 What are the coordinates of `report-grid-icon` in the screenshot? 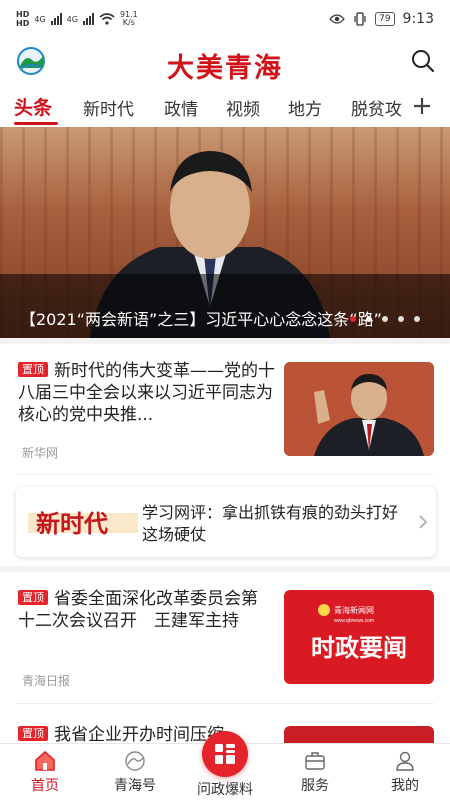 It's located at (225, 754).